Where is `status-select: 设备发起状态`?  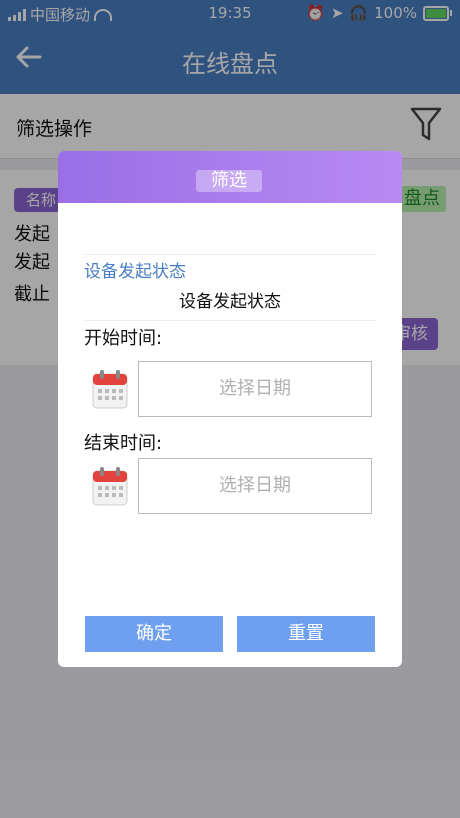 status-select: 设备发起状态 is located at coordinates (230, 299).